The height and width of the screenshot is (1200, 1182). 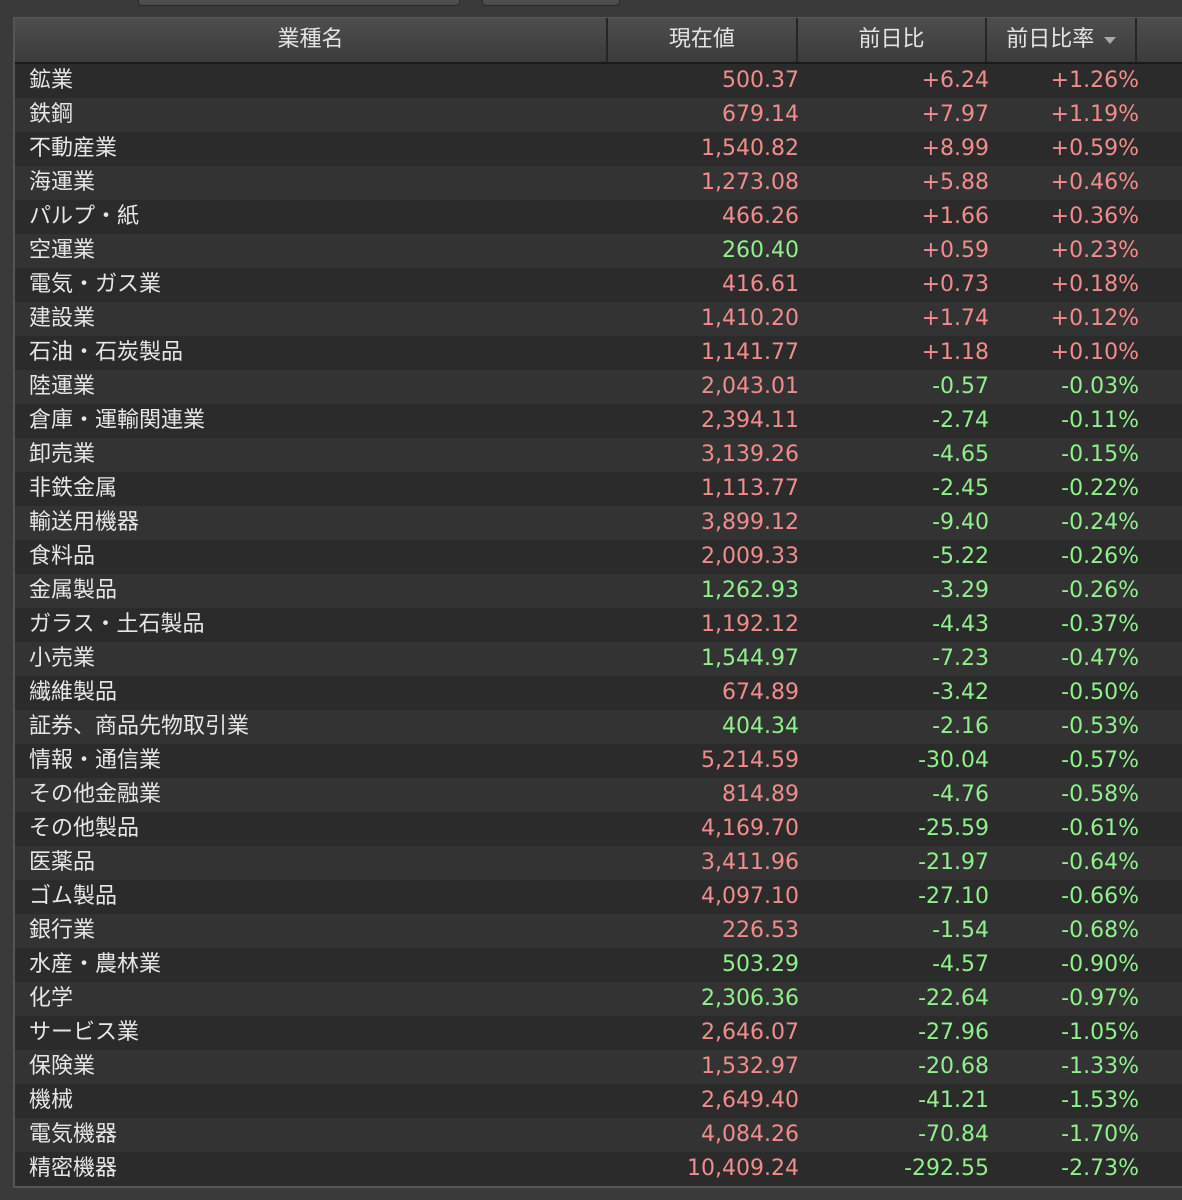 What do you see at coordinates (953, 862) in the screenshot?
I see `change-cell: -21.97` at bounding box center [953, 862].